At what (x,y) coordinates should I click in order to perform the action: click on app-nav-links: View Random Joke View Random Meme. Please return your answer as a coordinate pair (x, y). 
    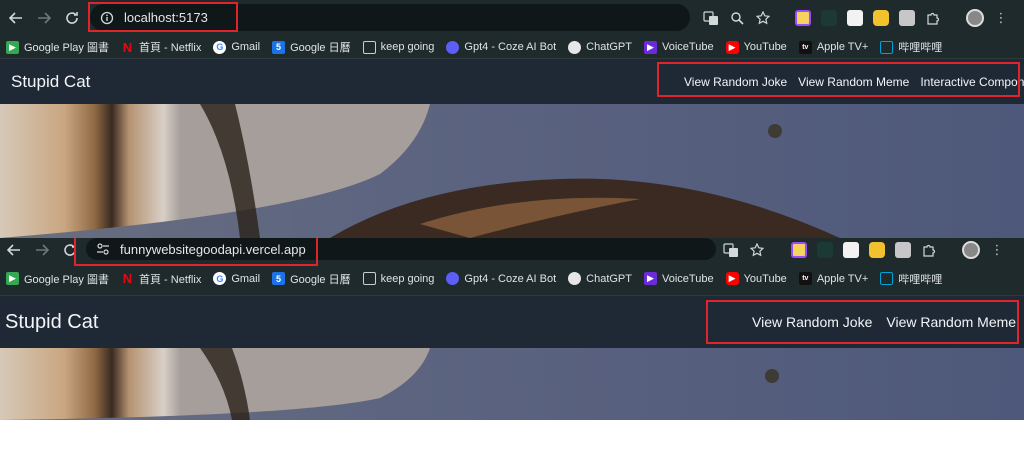
    Looking at the image, I should click on (884, 322).